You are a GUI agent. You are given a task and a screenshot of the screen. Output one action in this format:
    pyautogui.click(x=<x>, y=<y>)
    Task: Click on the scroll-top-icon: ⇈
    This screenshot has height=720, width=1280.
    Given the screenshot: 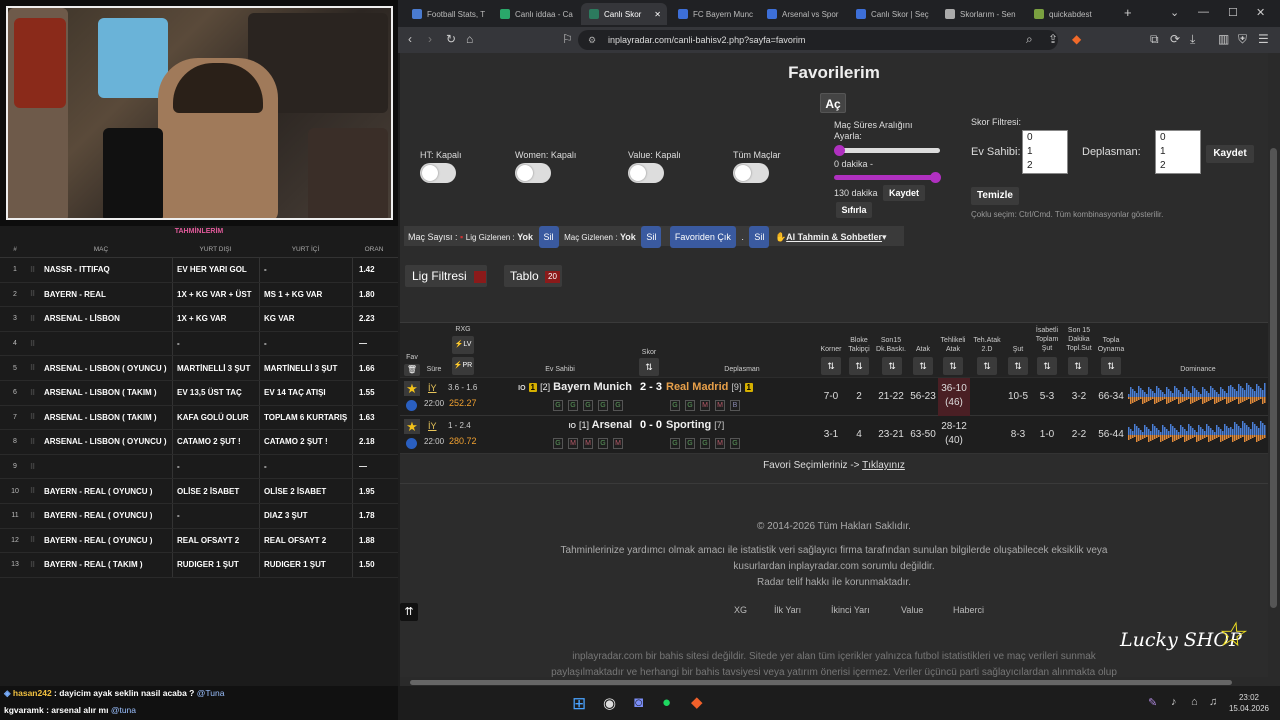 What is the action you would take?
    pyautogui.click(x=409, y=612)
    